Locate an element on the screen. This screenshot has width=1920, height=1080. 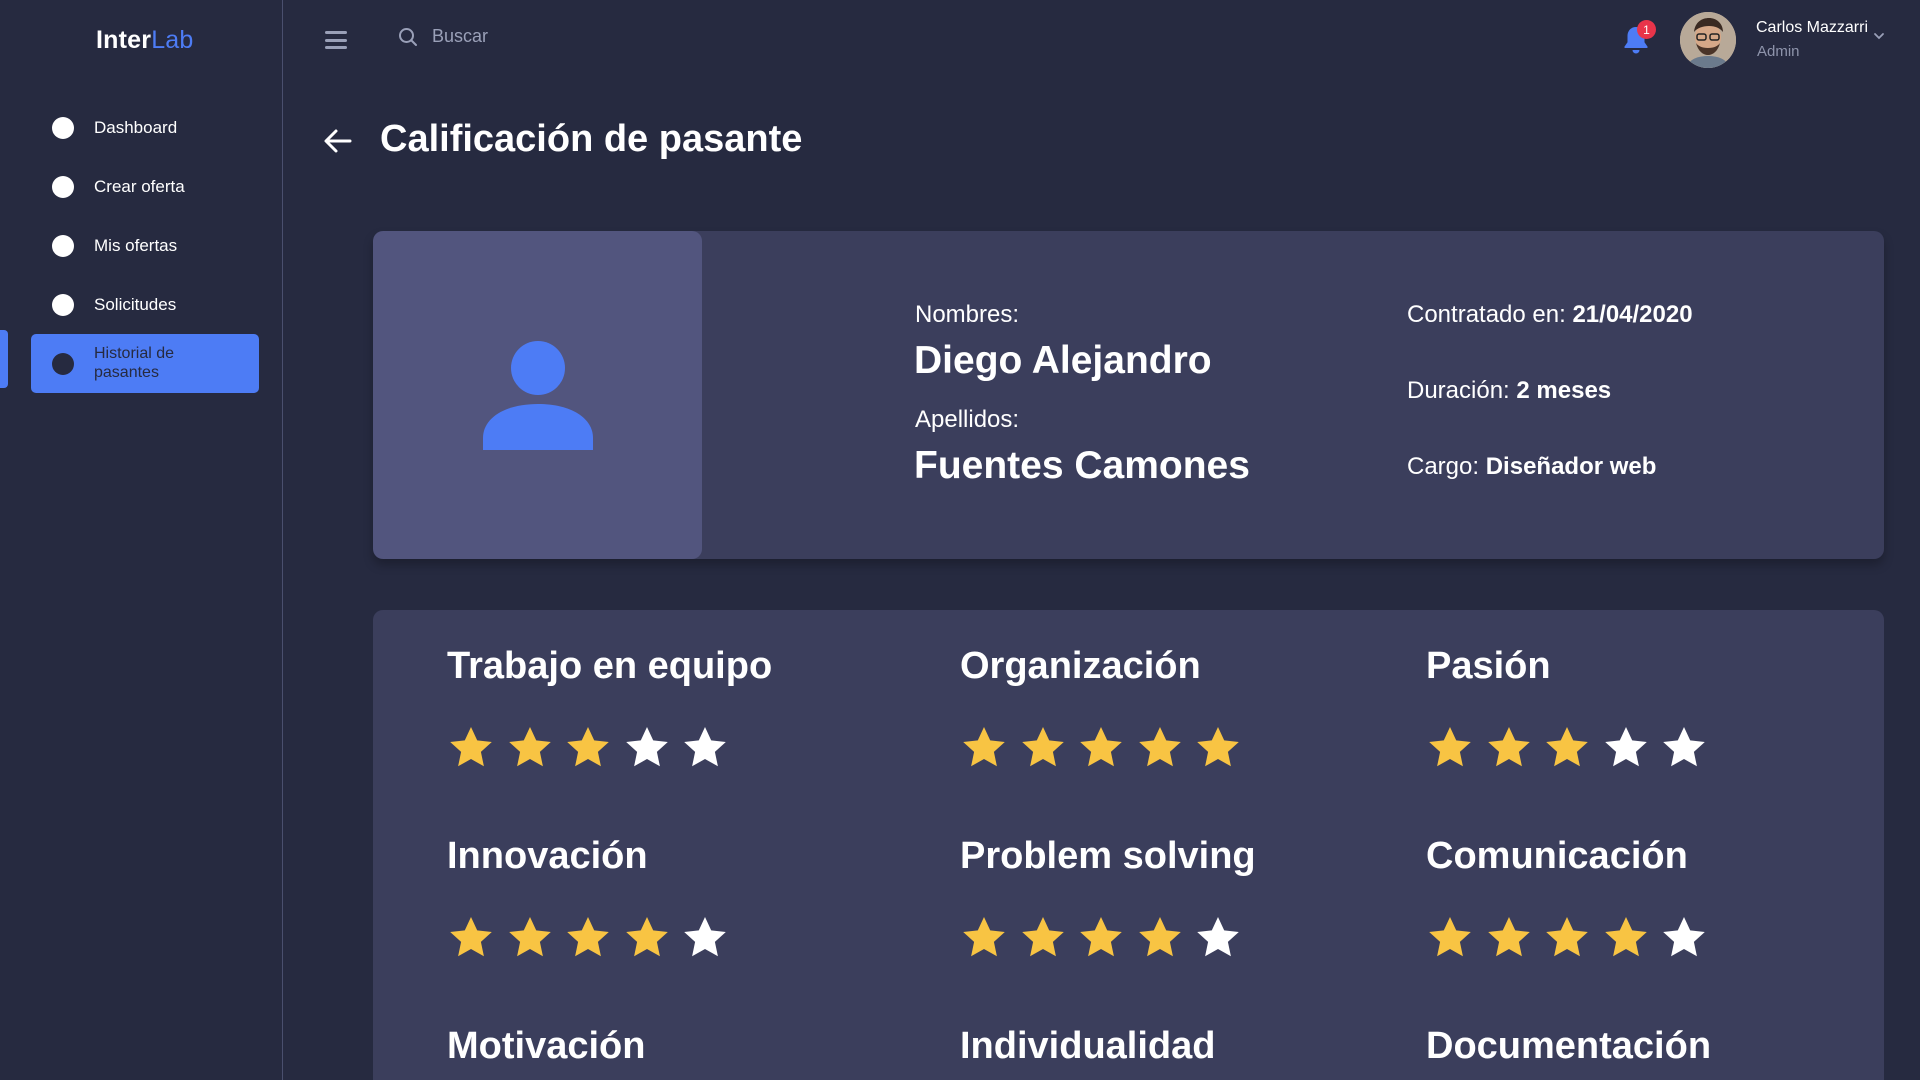
intern-surnames: Fuentes Camones is located at coordinates (1082, 465).